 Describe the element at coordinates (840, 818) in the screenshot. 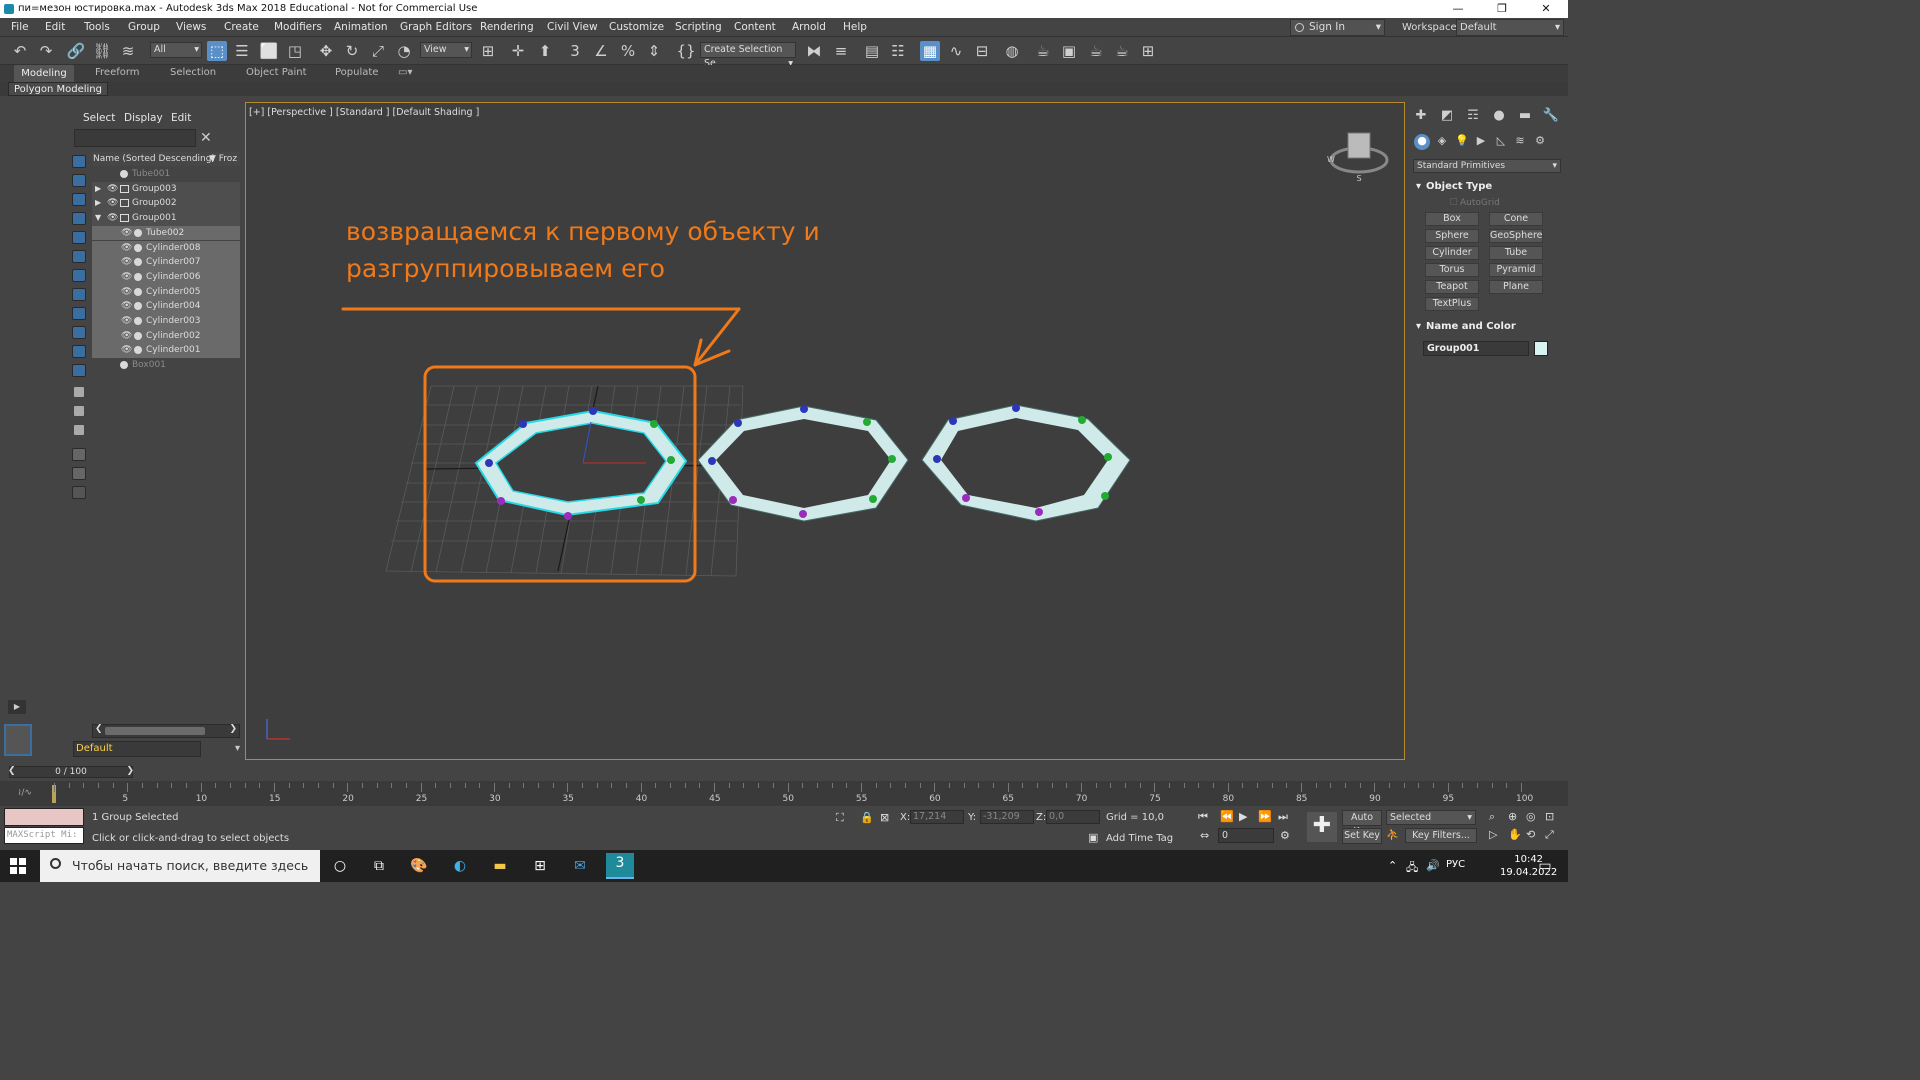

I see `isolate-selection-icon: ⛶` at that location.